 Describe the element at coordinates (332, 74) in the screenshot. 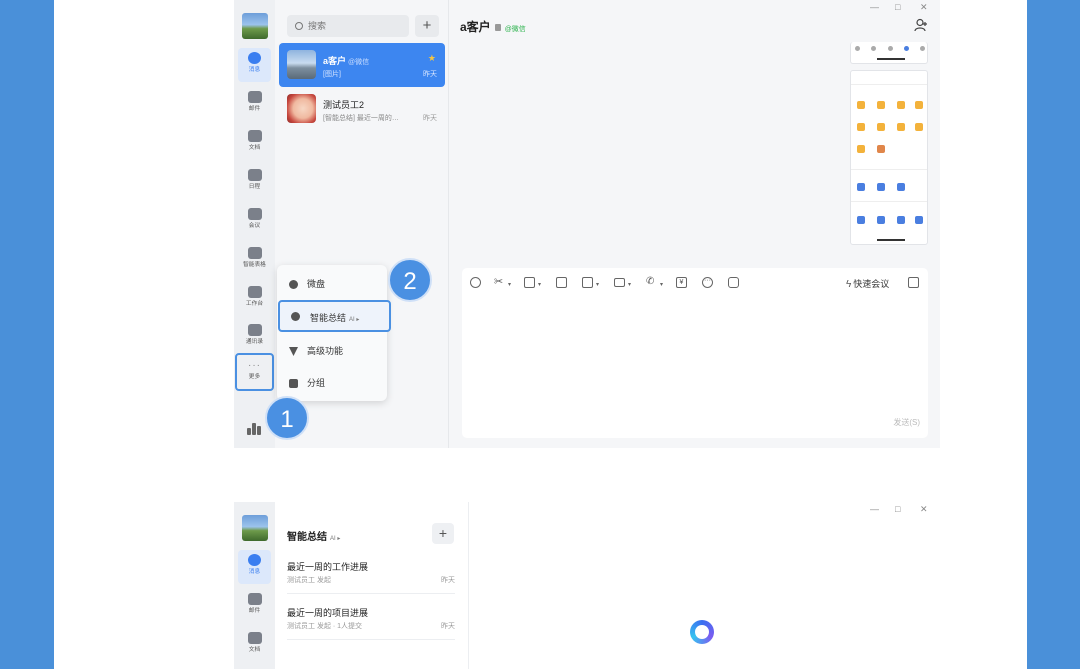

I see `conversation-preview: [图片]` at that location.